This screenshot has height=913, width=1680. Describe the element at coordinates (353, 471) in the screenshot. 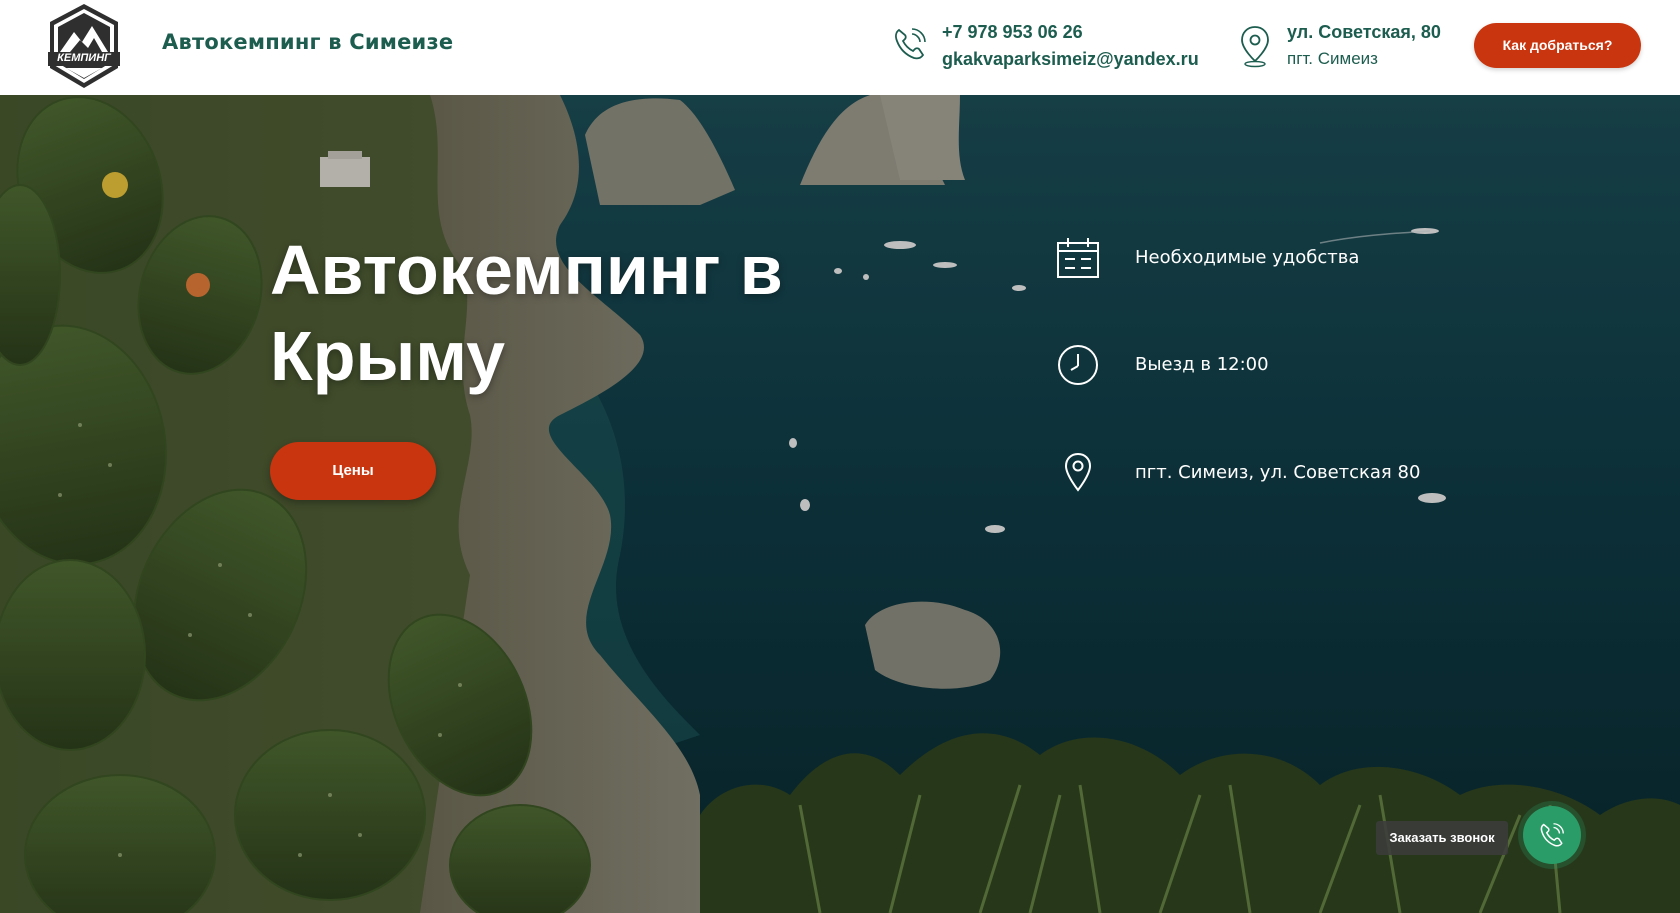

I see `prices-button: Цены` at that location.